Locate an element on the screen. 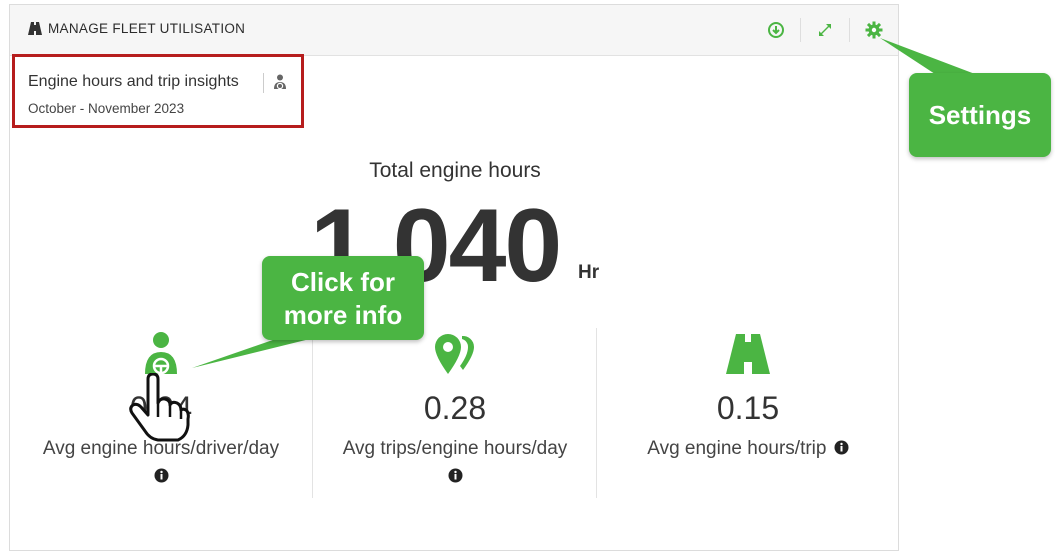 The height and width of the screenshot is (557, 1055). settings-callout: Settings is located at coordinates (980, 115).